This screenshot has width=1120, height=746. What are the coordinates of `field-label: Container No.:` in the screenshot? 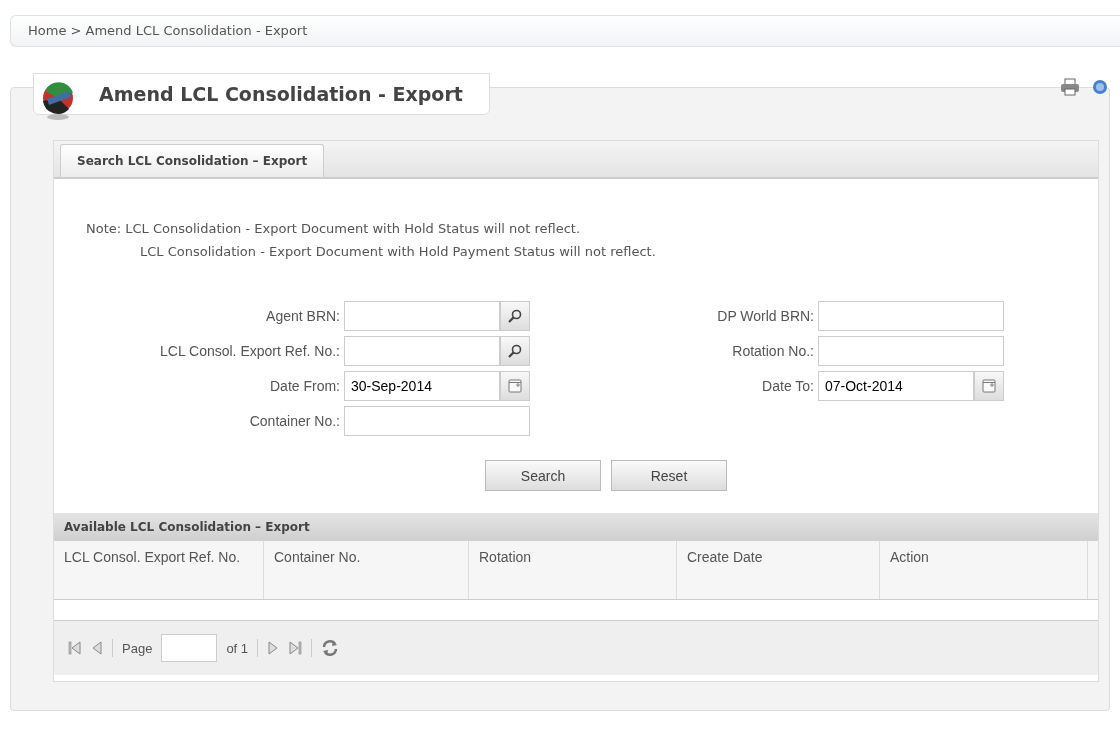 It's located at (294, 421).